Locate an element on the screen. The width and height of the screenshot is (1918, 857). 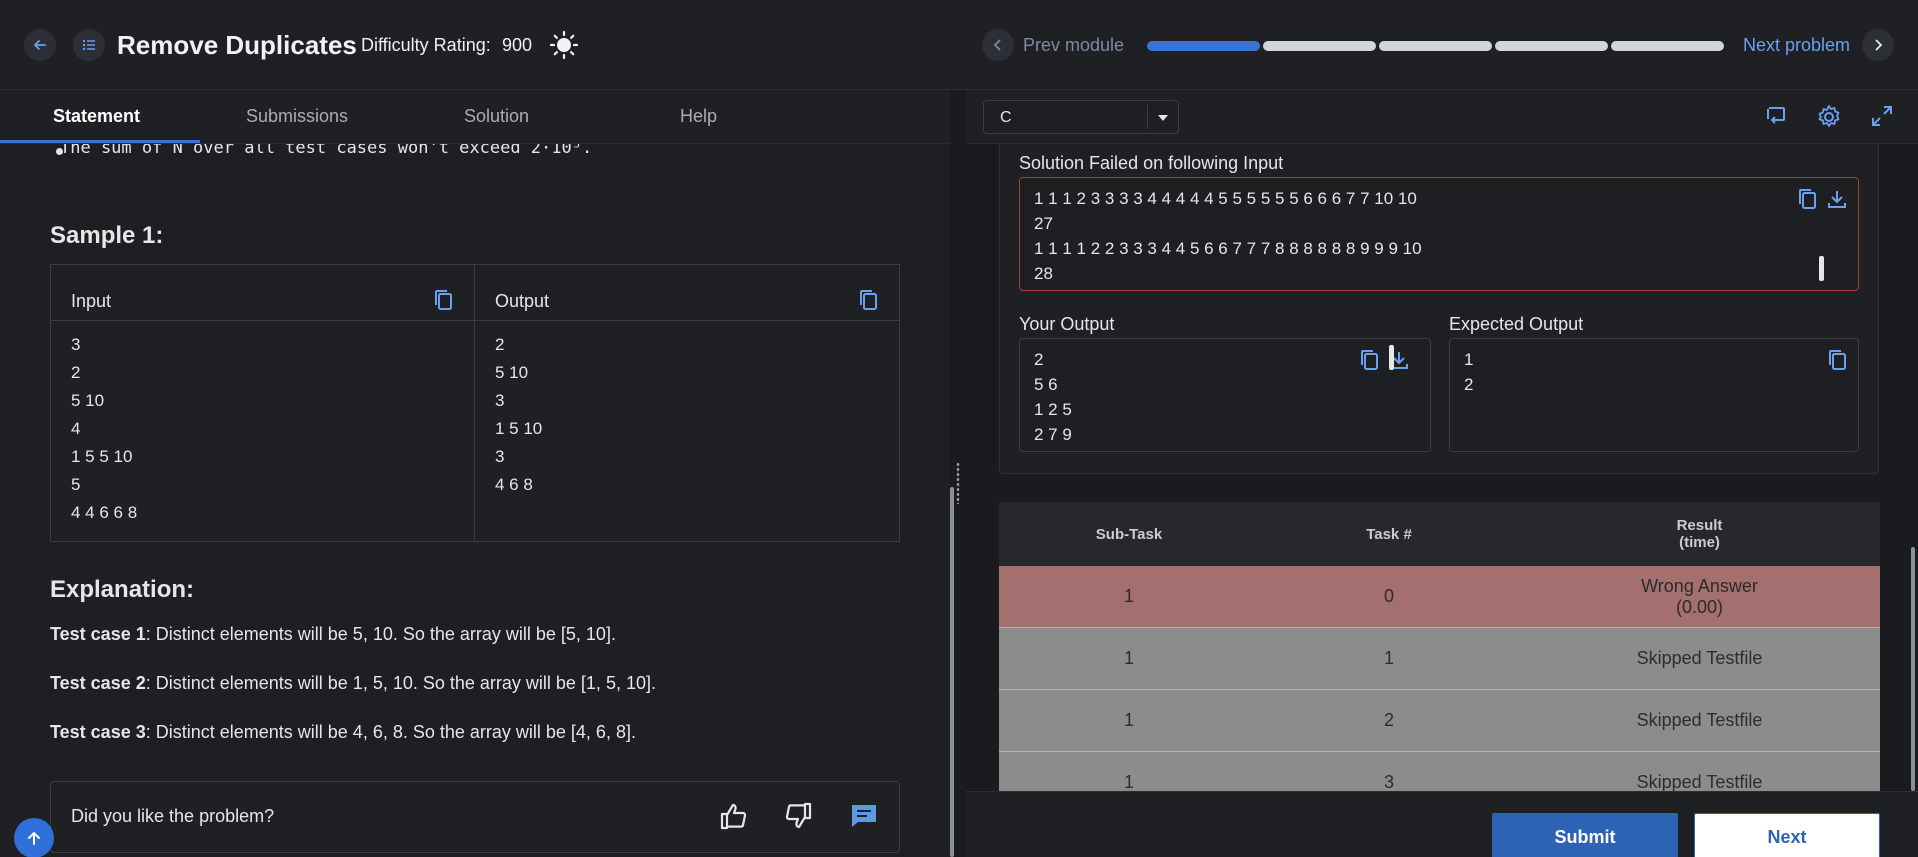
problem-list-button is located at coordinates (89, 45).